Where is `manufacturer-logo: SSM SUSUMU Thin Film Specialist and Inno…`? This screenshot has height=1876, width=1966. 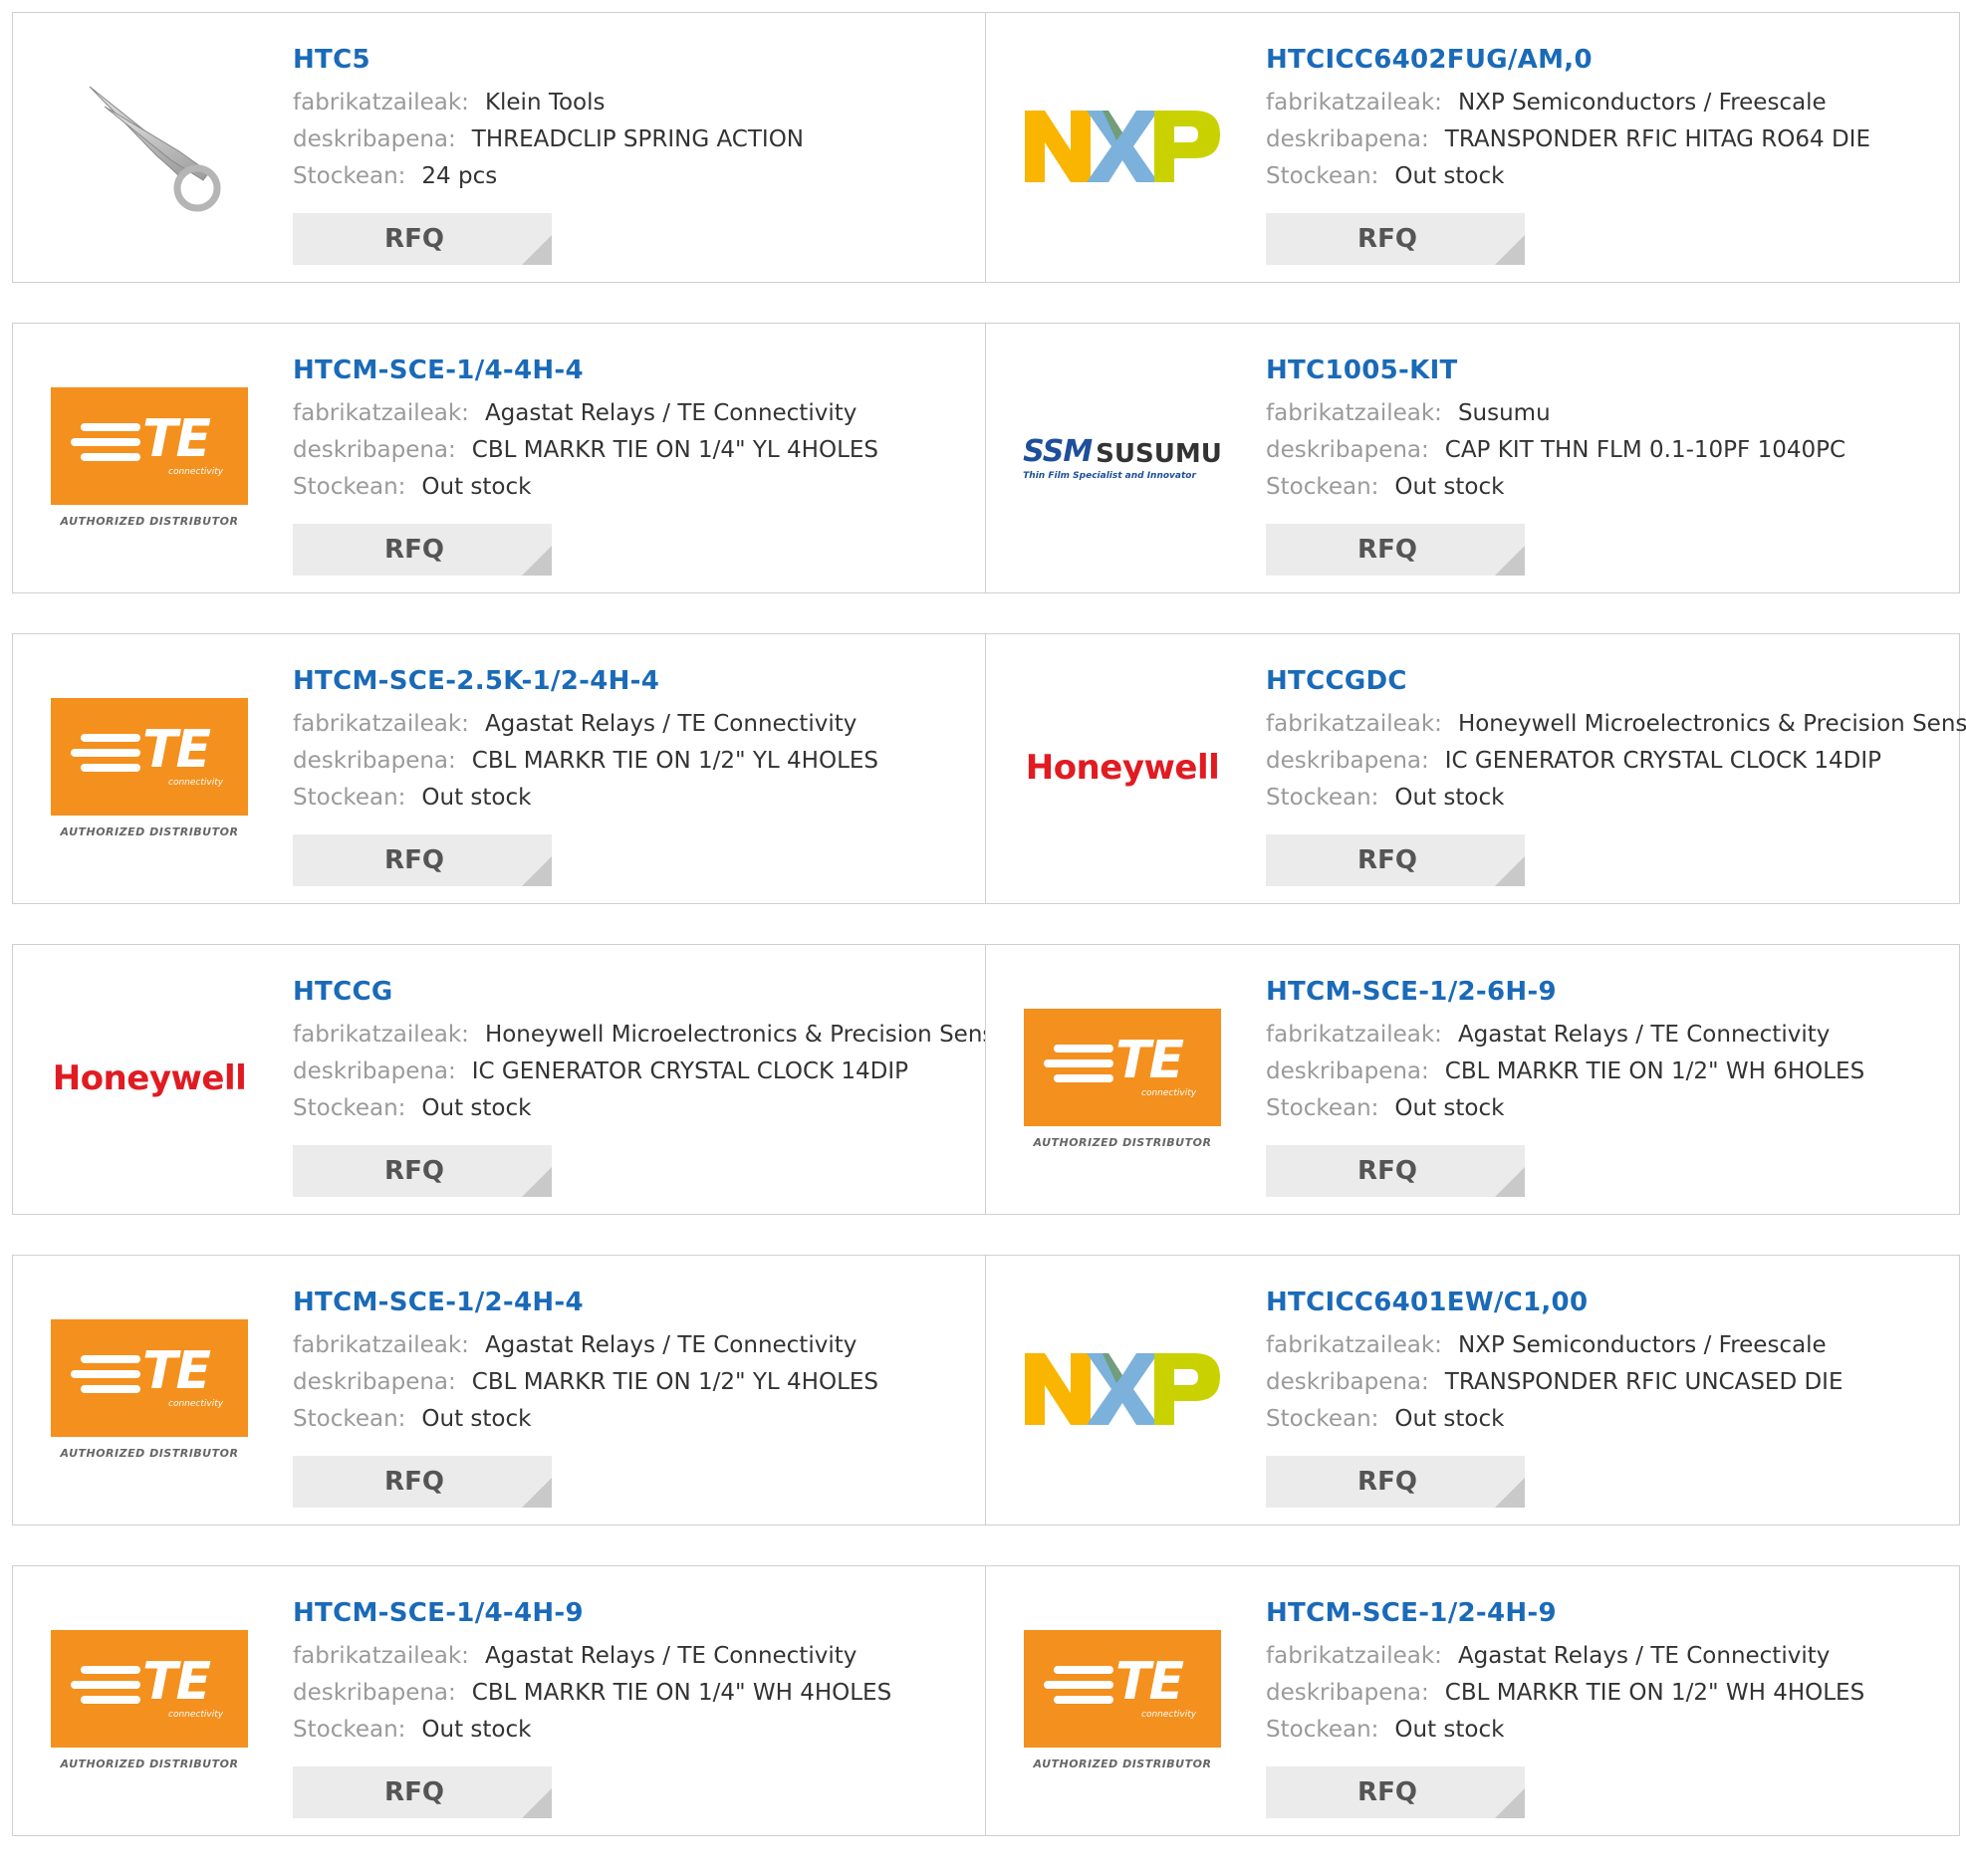
manufacturer-logo: SSM SUSUMU Thin Film Specialist and Inno… is located at coordinates (1122, 457).